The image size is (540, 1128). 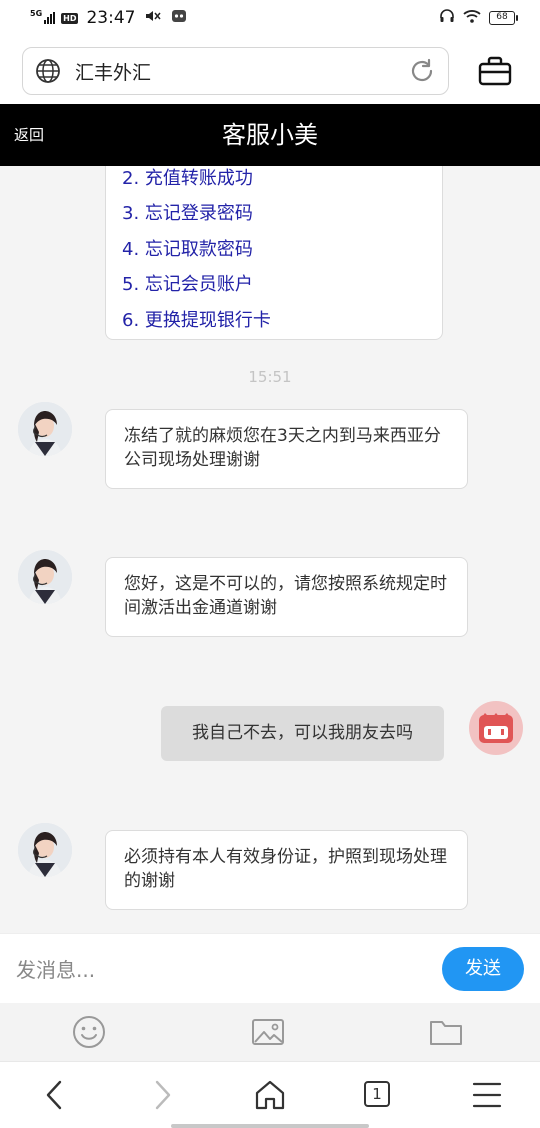 What do you see at coordinates (274, 249) in the screenshot?
I see `menu-option: 4. 忘记取款密码` at bounding box center [274, 249].